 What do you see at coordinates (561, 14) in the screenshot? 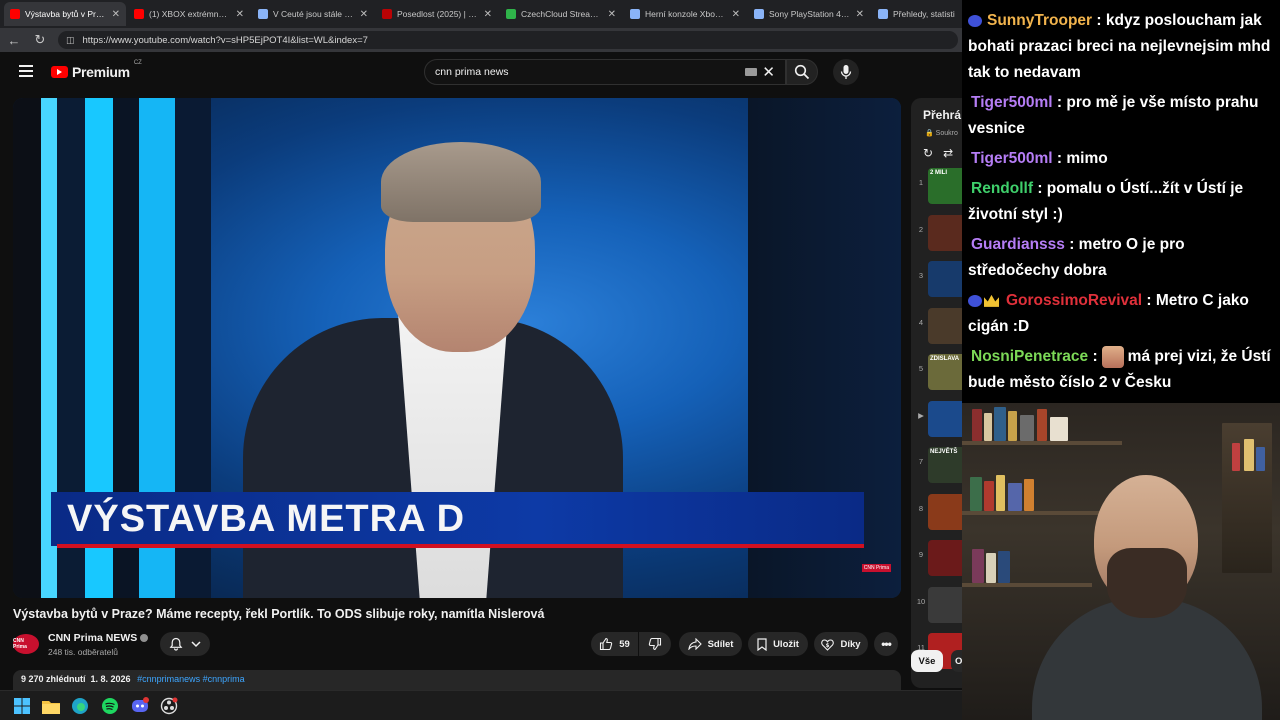
I see `browser-tab: CzechCloud Stream - W ✕` at bounding box center [561, 14].